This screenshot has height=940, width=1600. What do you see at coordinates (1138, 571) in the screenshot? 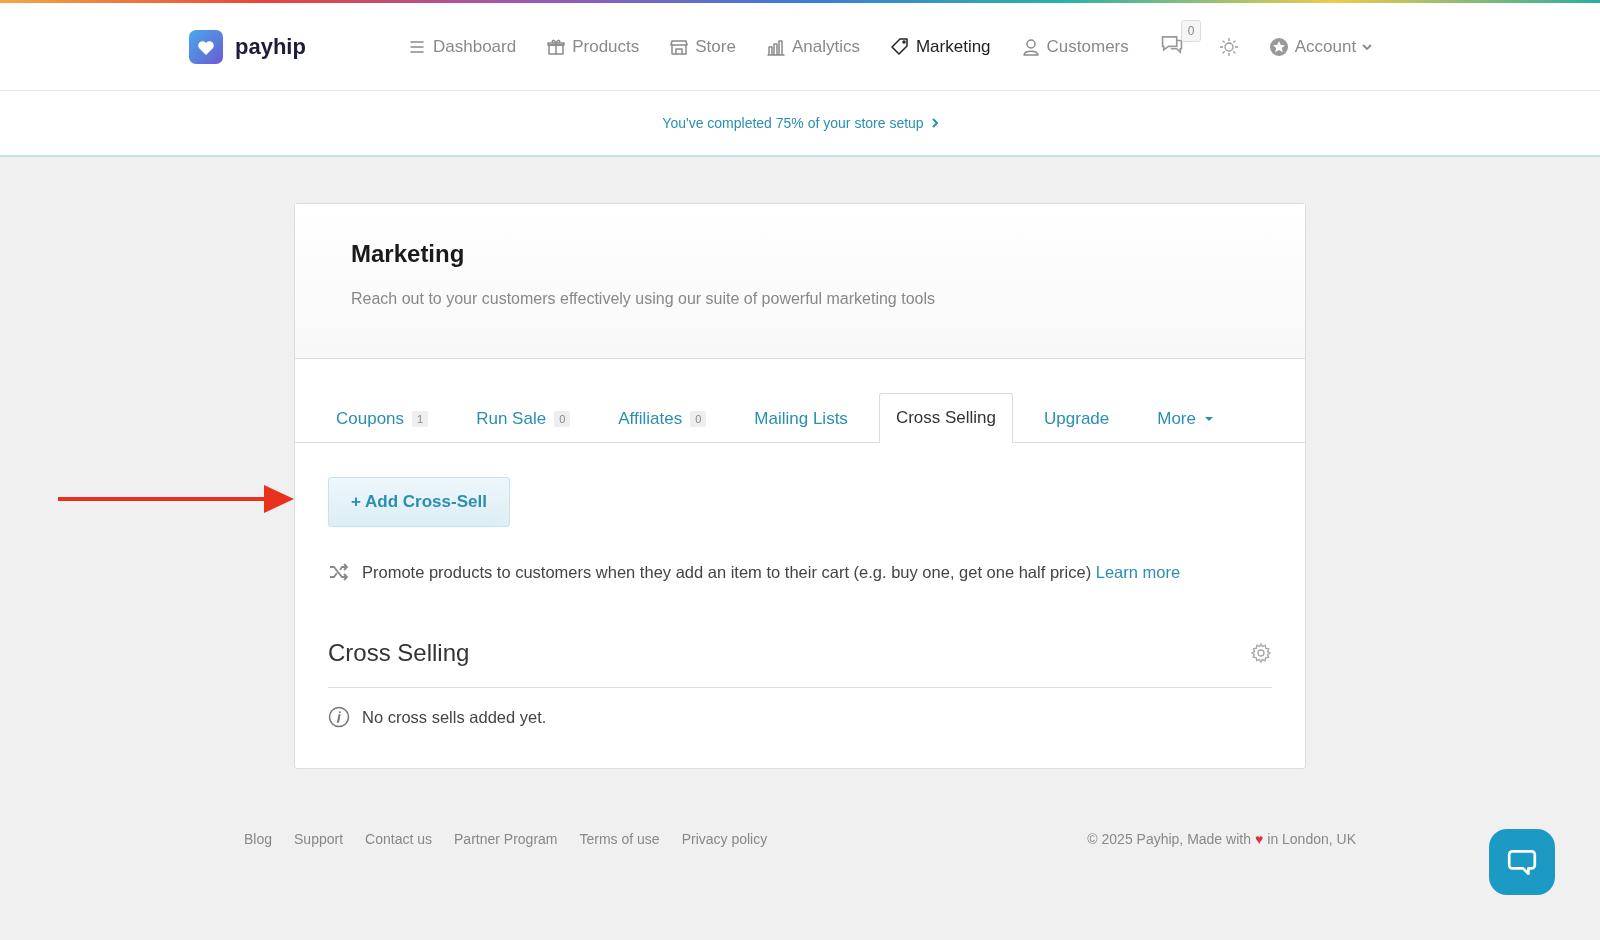
I see `learn-more-link: Learn more` at bounding box center [1138, 571].